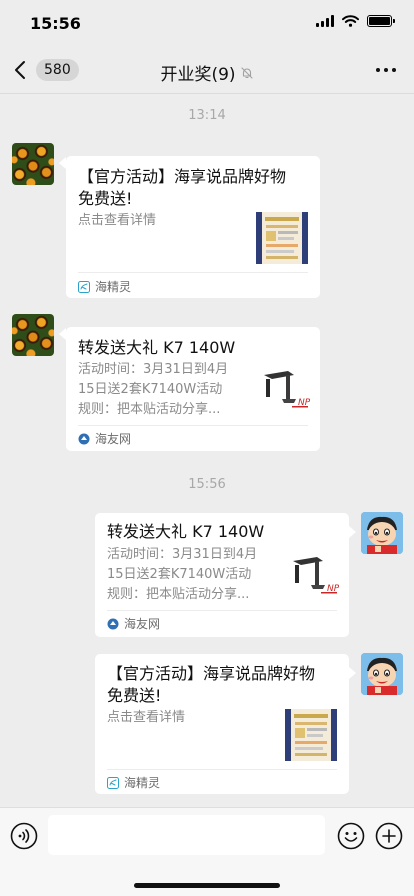 This screenshot has width=414, height=896. Describe the element at coordinates (207, 484) in the screenshot. I see `time-divider: 15:56` at that location.